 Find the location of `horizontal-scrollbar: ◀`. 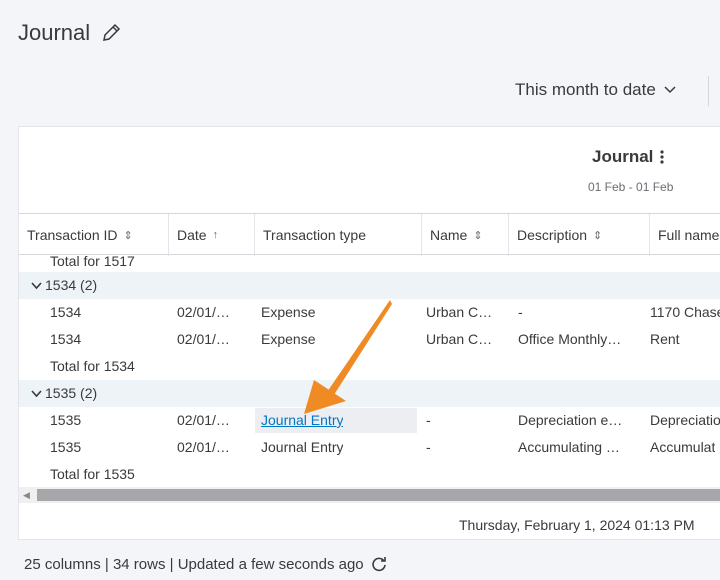

horizontal-scrollbar: ◀ is located at coordinates (369, 495).